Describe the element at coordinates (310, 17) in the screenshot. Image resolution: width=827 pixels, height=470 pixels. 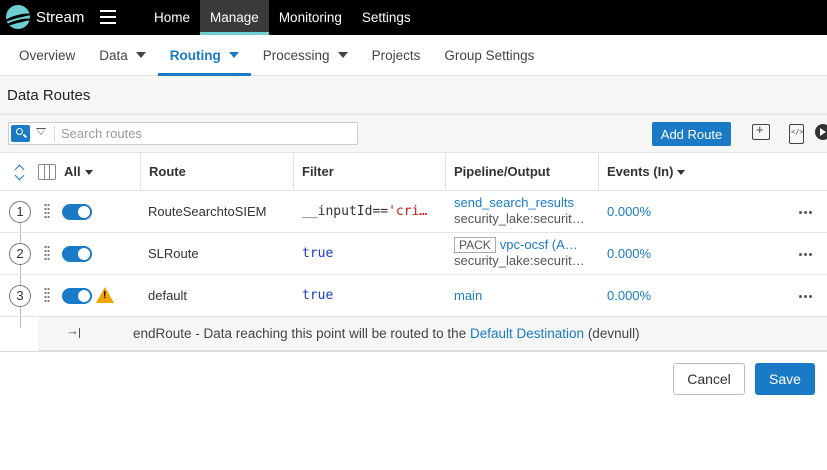
I see `nav-monitoring: Monitoring` at that location.